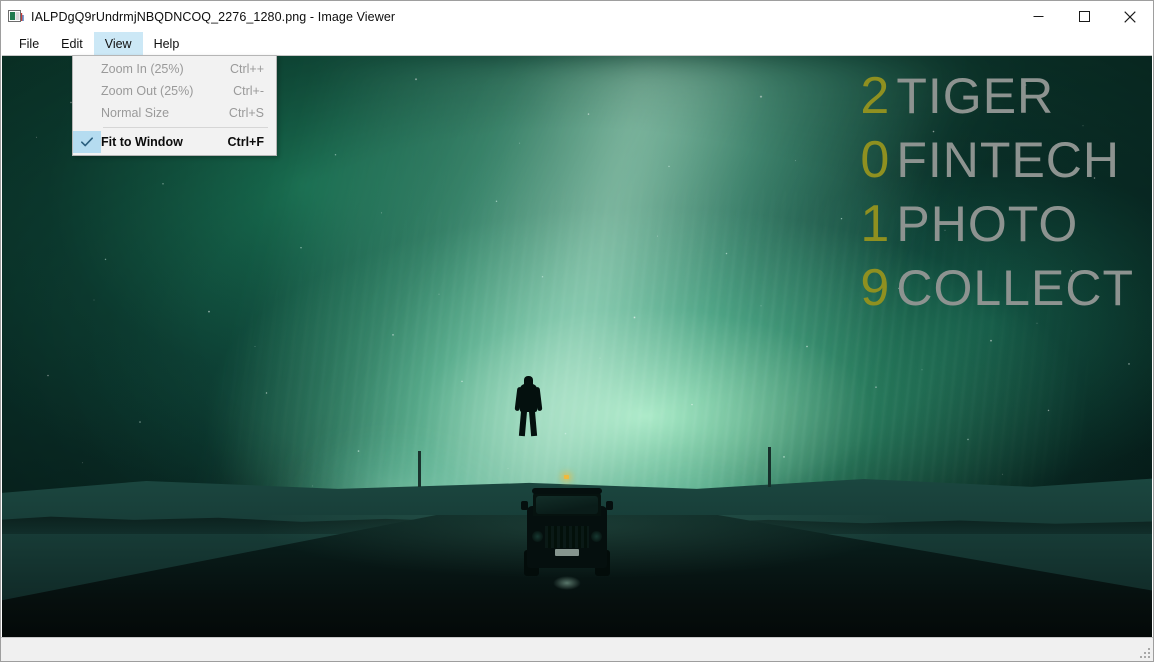 The height and width of the screenshot is (662, 1154). What do you see at coordinates (577, 649) in the screenshot?
I see `status-bar` at bounding box center [577, 649].